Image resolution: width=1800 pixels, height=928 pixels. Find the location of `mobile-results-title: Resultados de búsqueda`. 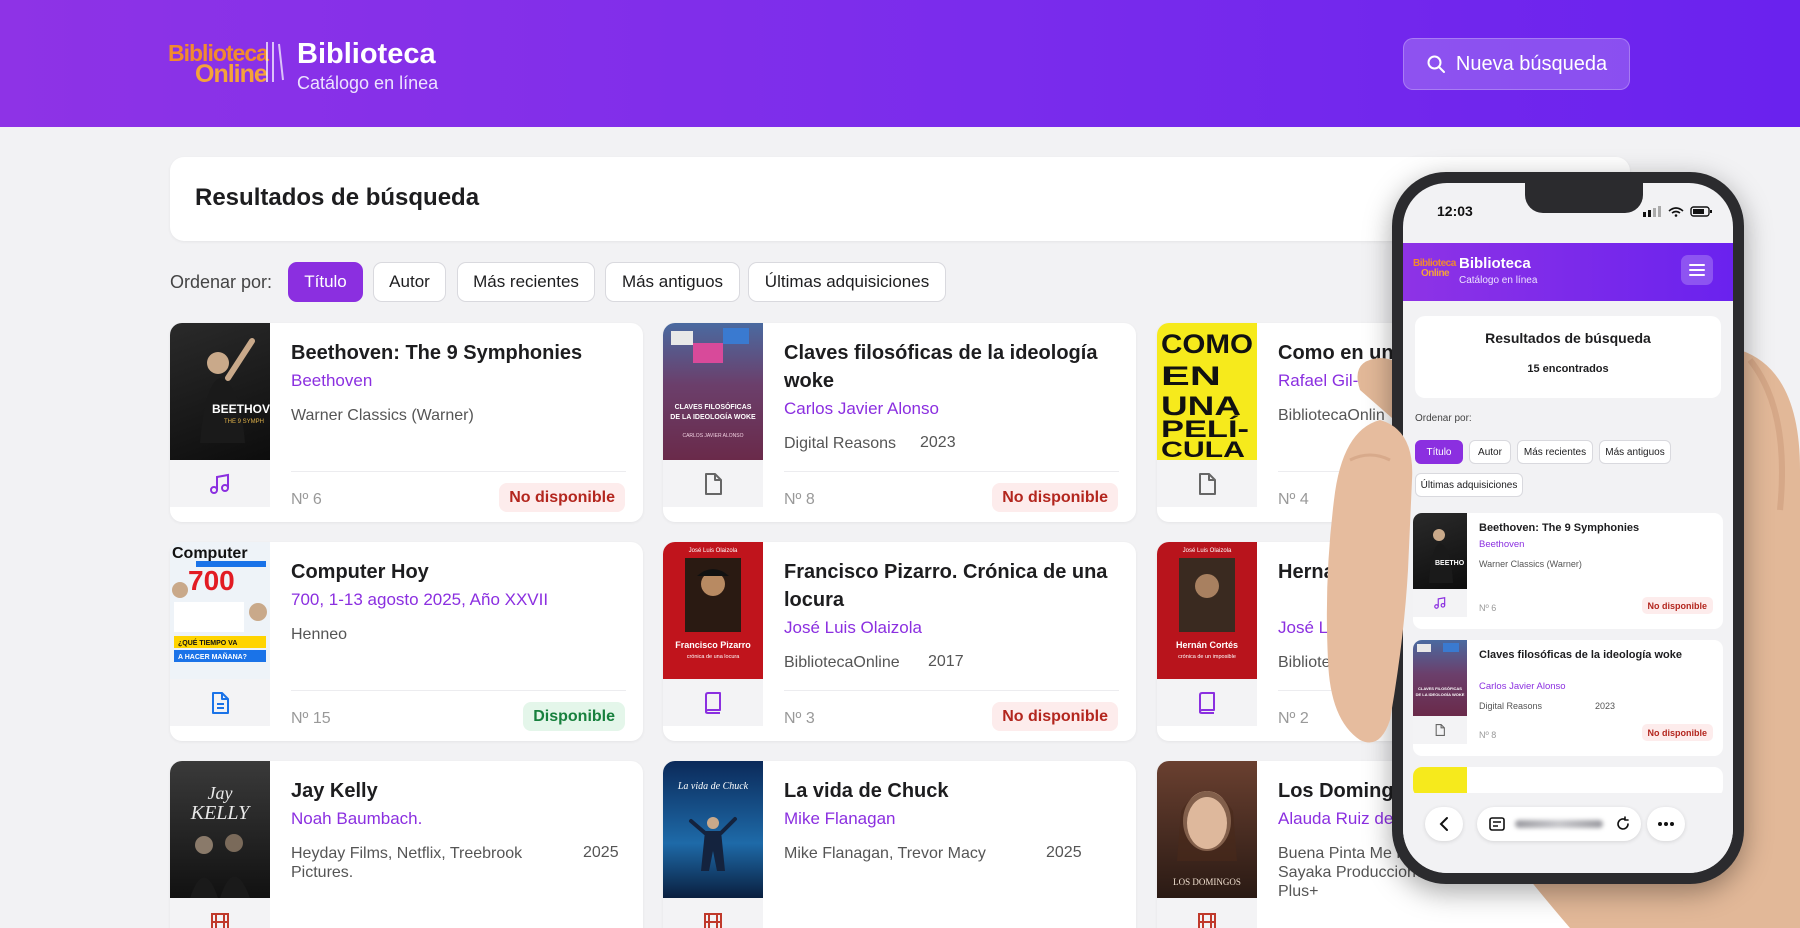

mobile-results-title: Resultados de búsqueda is located at coordinates (1568, 338).